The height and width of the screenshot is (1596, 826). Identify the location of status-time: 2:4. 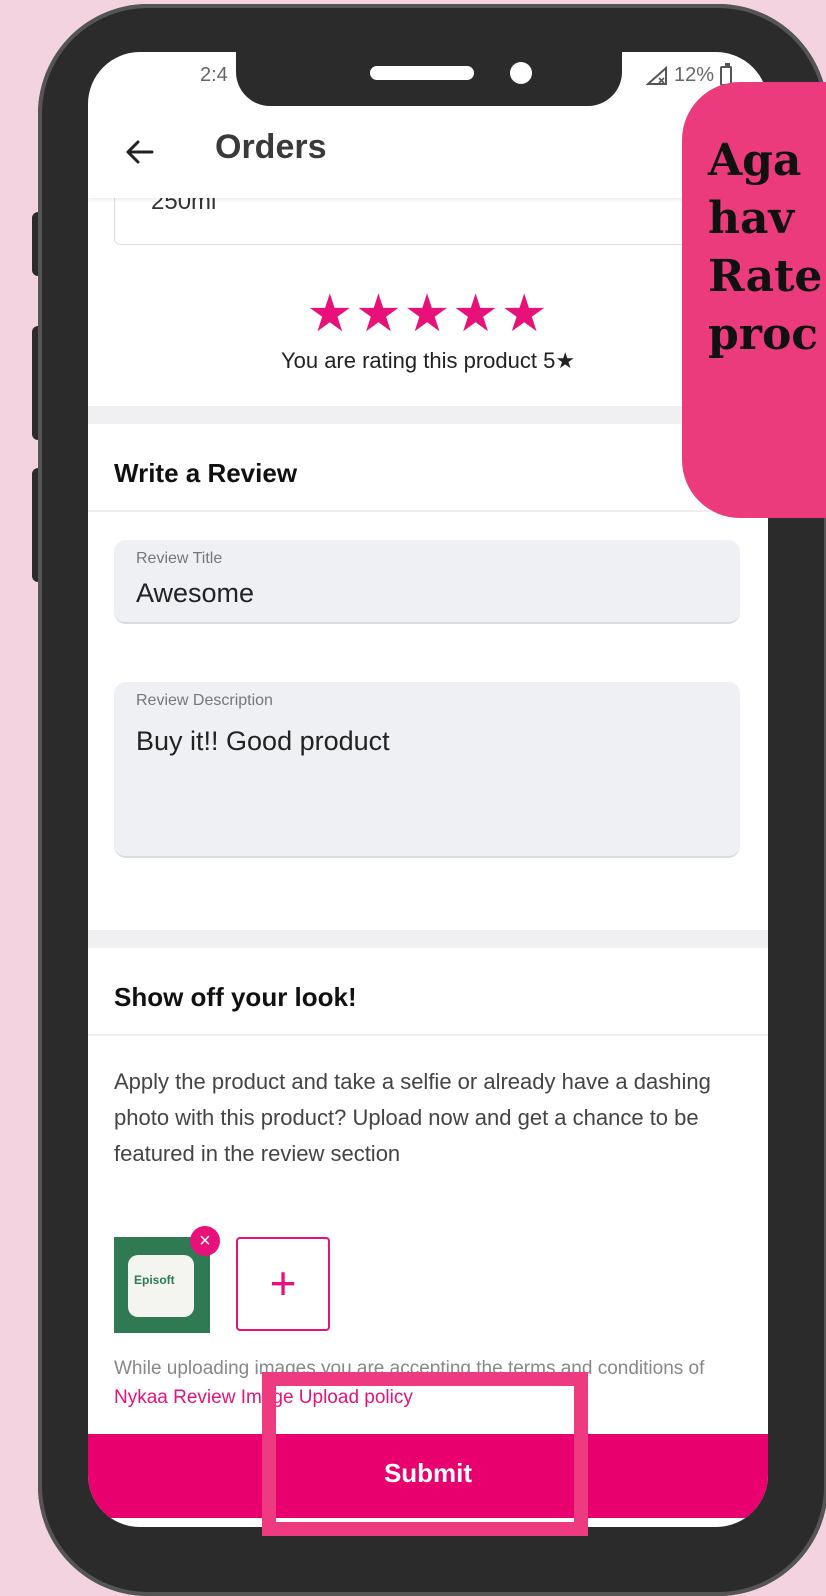
(214, 75).